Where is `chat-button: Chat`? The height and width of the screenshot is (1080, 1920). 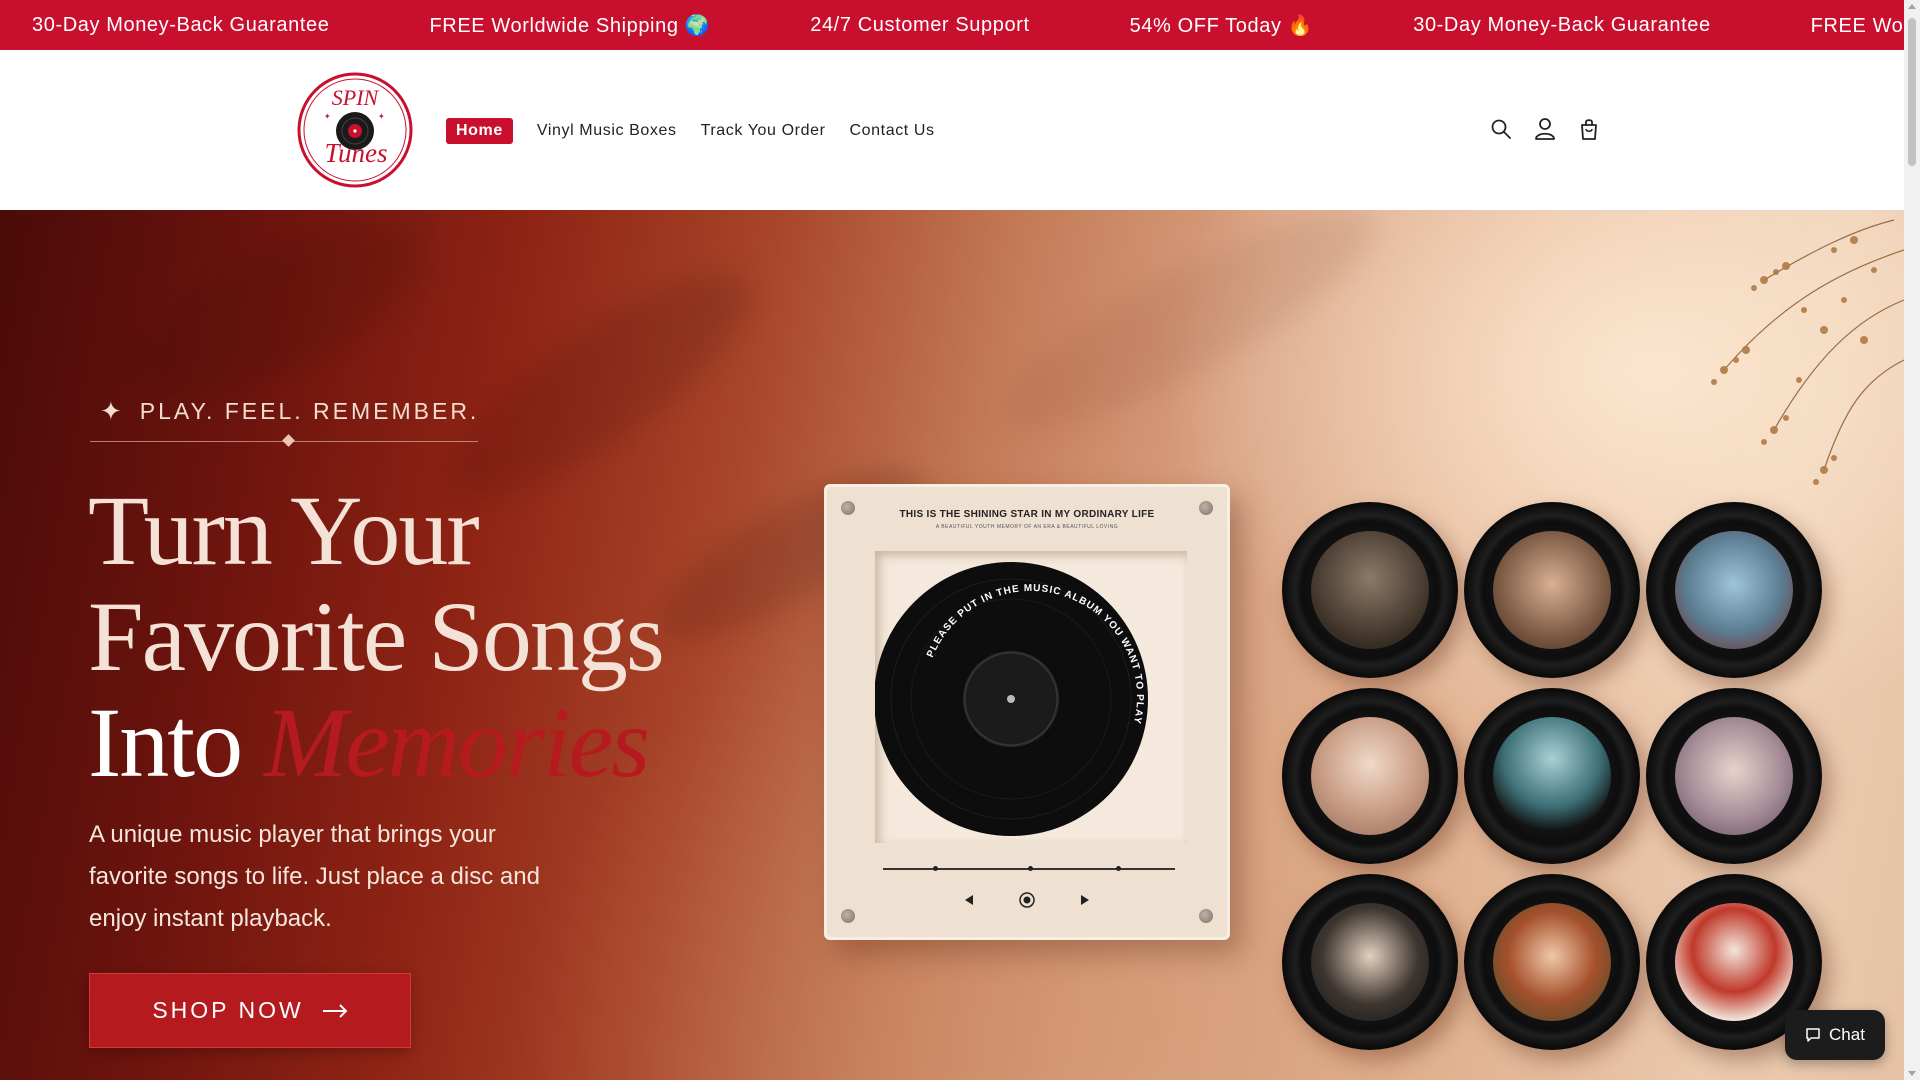 chat-button: Chat is located at coordinates (1835, 1035).